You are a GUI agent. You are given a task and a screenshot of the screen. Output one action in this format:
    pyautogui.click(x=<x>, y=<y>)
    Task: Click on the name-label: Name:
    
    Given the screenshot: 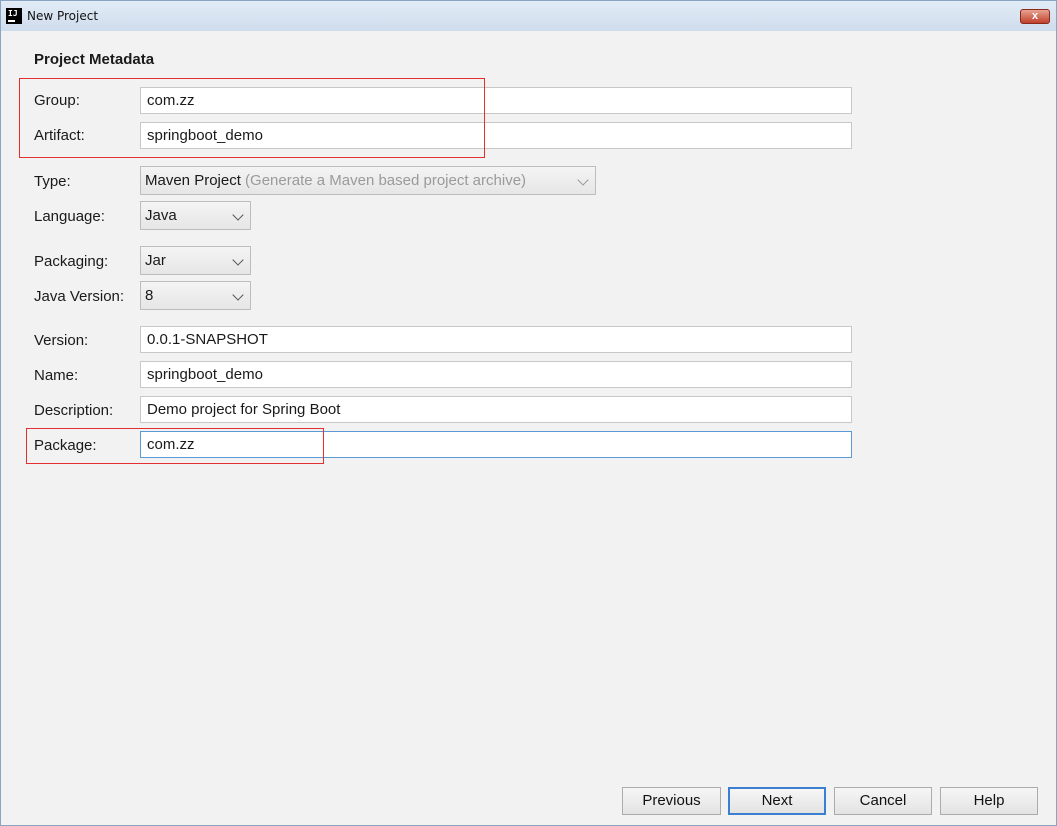 What is the action you would take?
    pyautogui.click(x=56, y=375)
    